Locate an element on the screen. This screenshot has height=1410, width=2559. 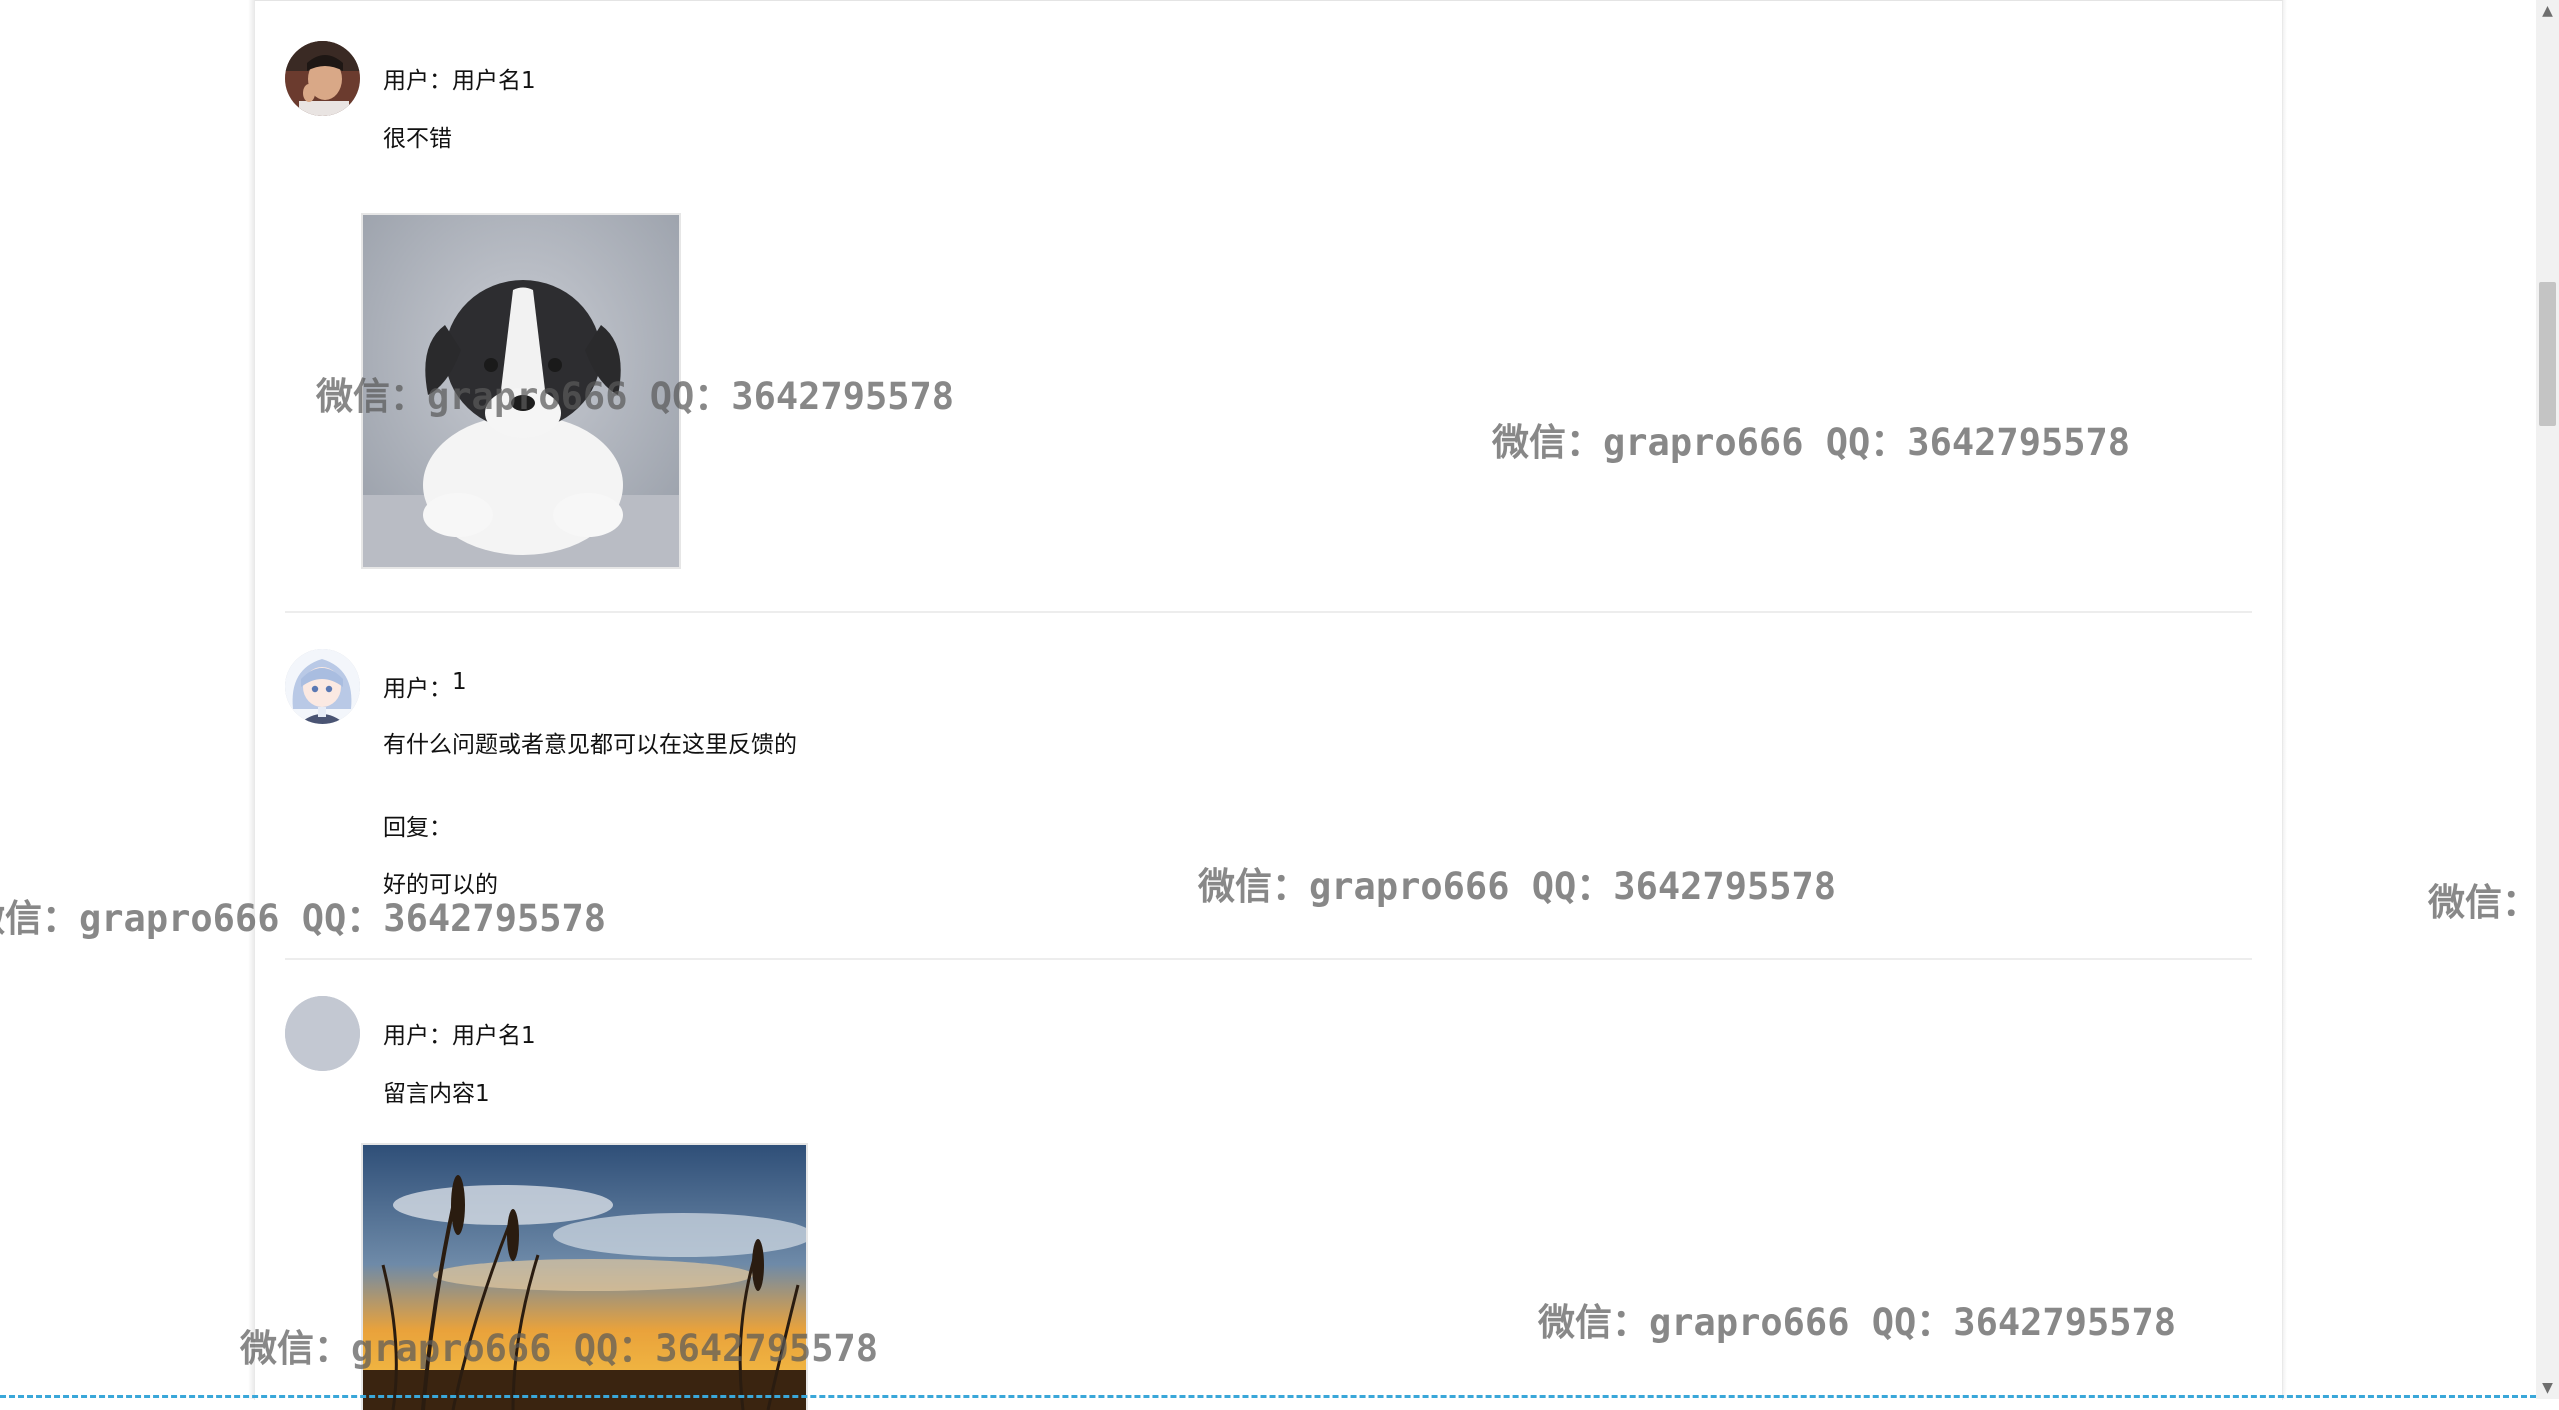
comment-content: 有什么问题或者意见都可以在这里反馈的 is located at coordinates (590, 745).